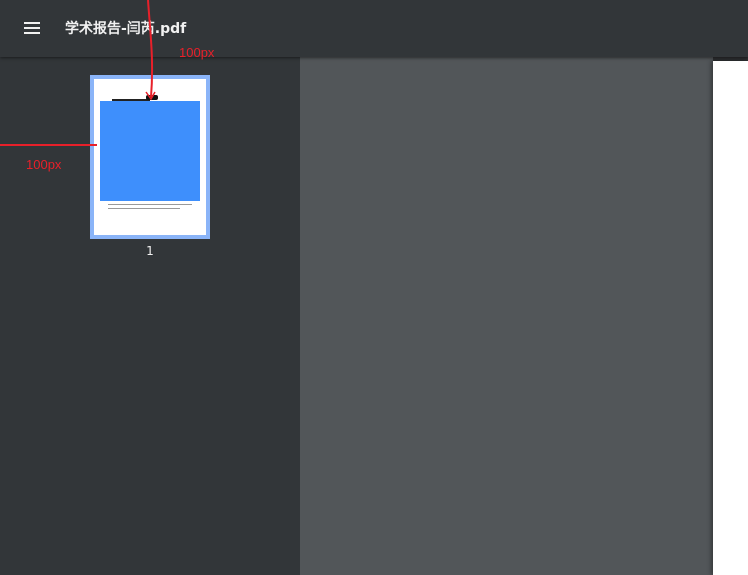 Image resolution: width=748 pixels, height=575 pixels. I want to click on thumbnail-page, so click(150, 157).